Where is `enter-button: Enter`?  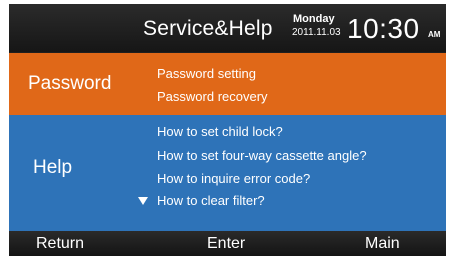
enter-button: Enter is located at coordinates (226, 244).